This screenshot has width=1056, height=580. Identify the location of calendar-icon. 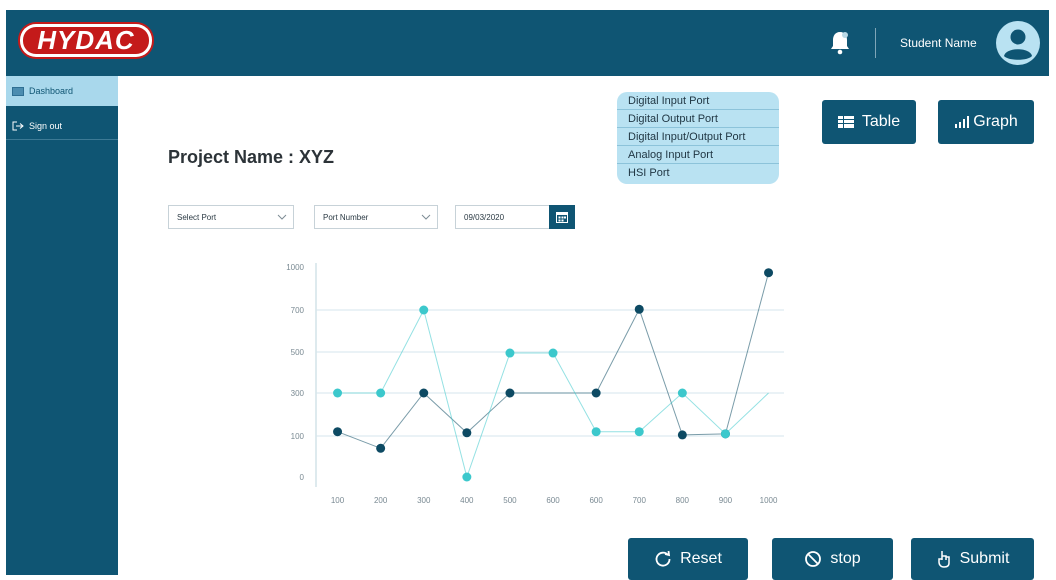
(562, 217).